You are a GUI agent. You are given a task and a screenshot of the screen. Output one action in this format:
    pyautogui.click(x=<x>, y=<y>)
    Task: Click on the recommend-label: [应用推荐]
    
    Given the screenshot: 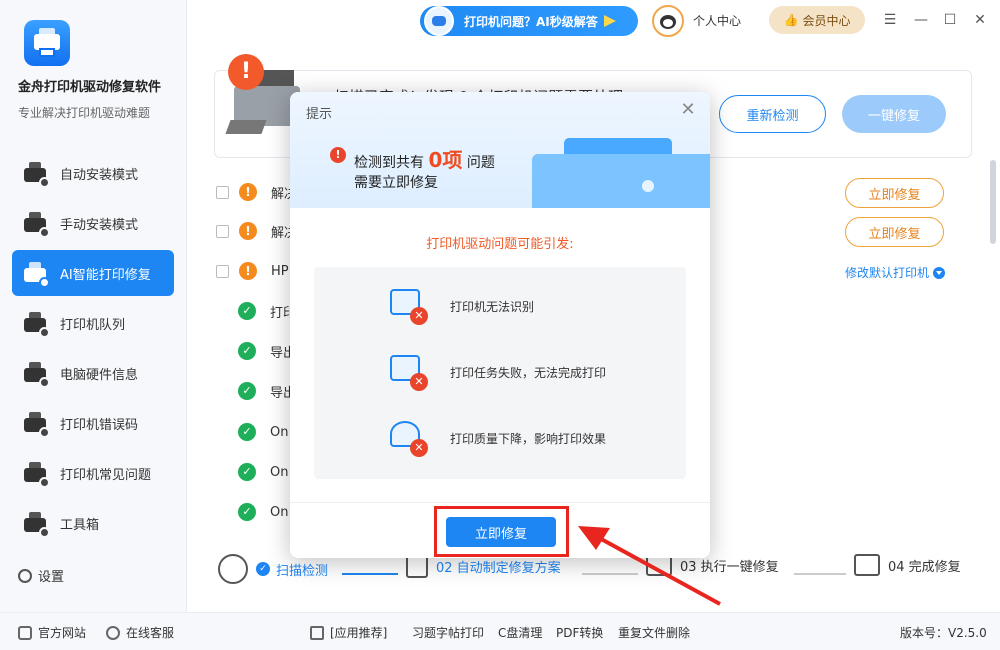 What is the action you would take?
    pyautogui.click(x=348, y=632)
    